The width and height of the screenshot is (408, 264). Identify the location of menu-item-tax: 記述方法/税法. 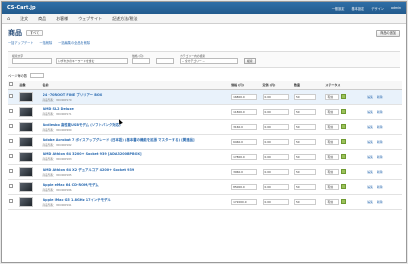
(124, 19).